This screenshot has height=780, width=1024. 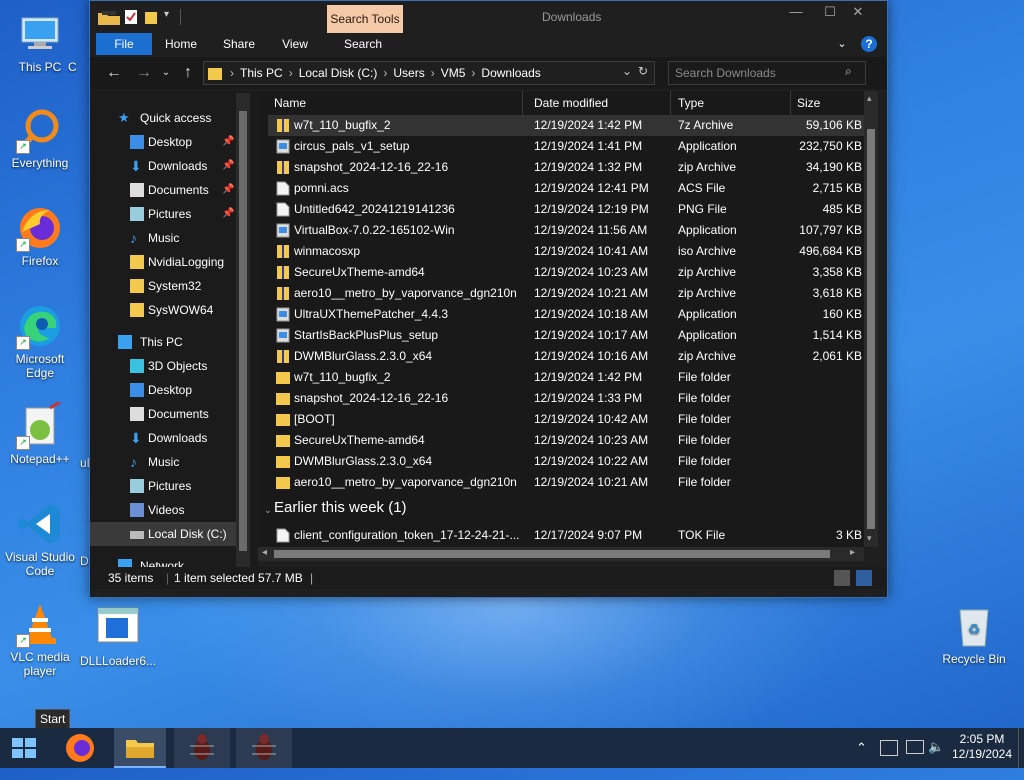 I want to click on scroll-down-icon: ▾, so click(x=869, y=538).